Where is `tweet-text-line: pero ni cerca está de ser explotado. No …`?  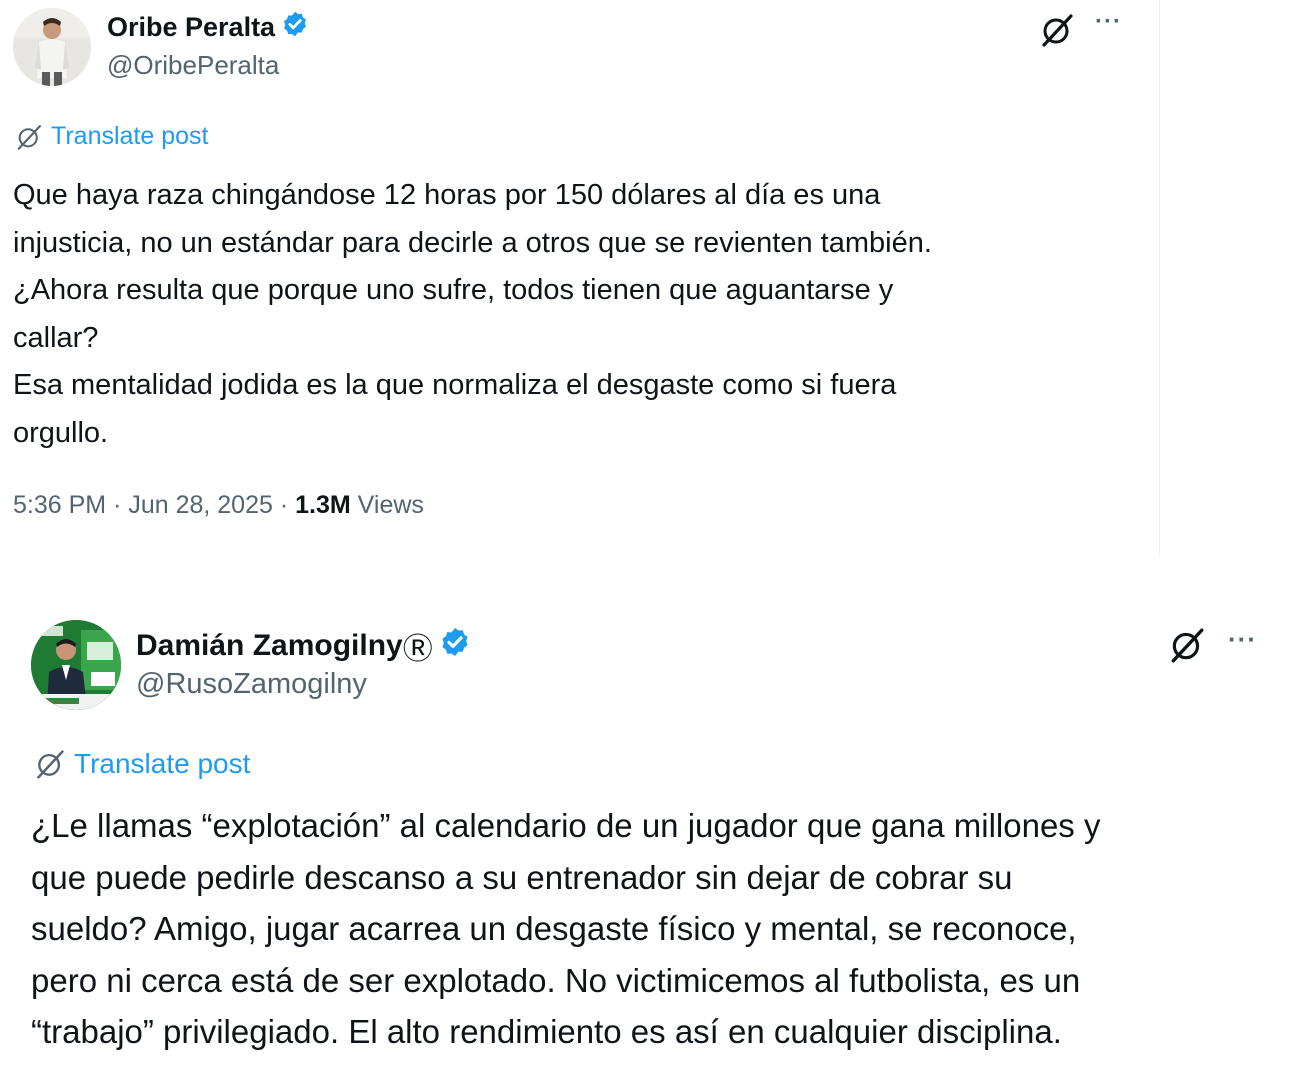 tweet-text-line: pero ni cerca está de ser explotado. No … is located at coordinates (556, 980).